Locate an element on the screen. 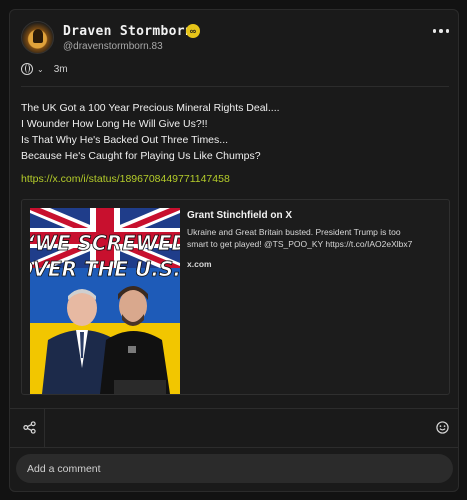 Image resolution: width=467 pixels, height=500 pixels. action-separator is located at coordinates (44, 428).